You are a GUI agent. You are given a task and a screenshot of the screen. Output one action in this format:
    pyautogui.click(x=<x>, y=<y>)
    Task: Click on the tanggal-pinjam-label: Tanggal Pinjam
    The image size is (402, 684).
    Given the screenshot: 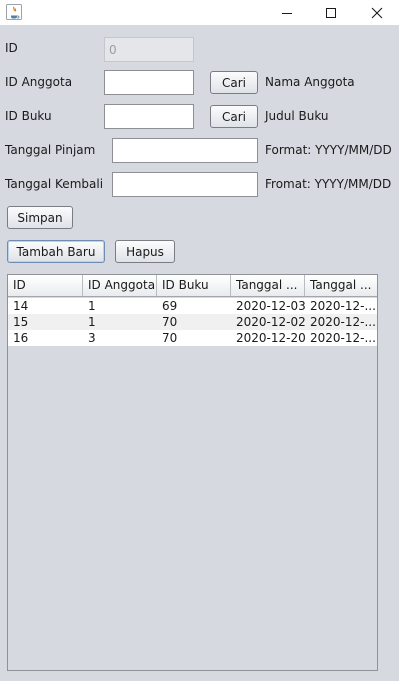 What is the action you would take?
    pyautogui.click(x=50, y=150)
    